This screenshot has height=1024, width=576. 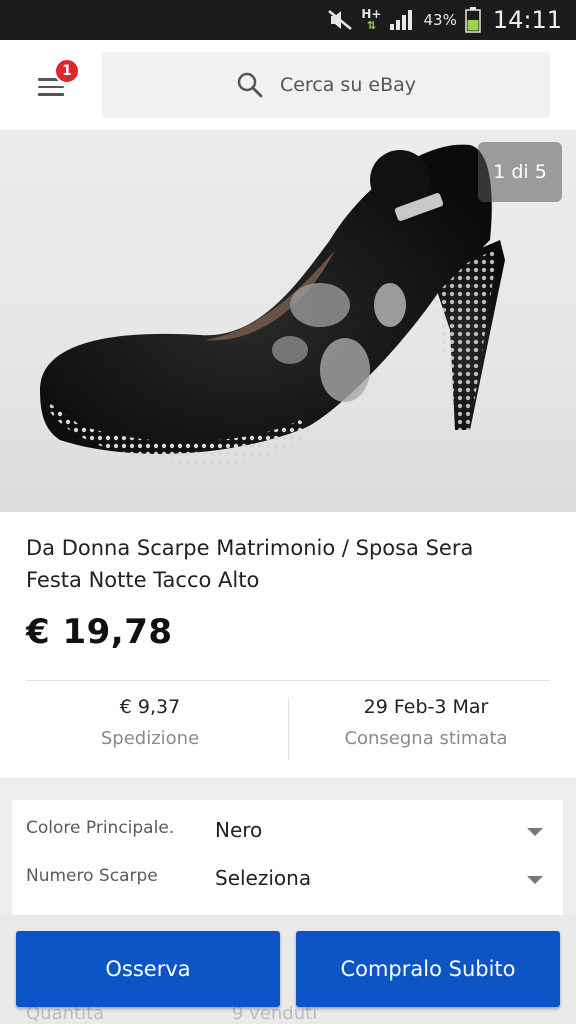 What do you see at coordinates (239, 830) in the screenshot?
I see `variant-value: Nero` at bounding box center [239, 830].